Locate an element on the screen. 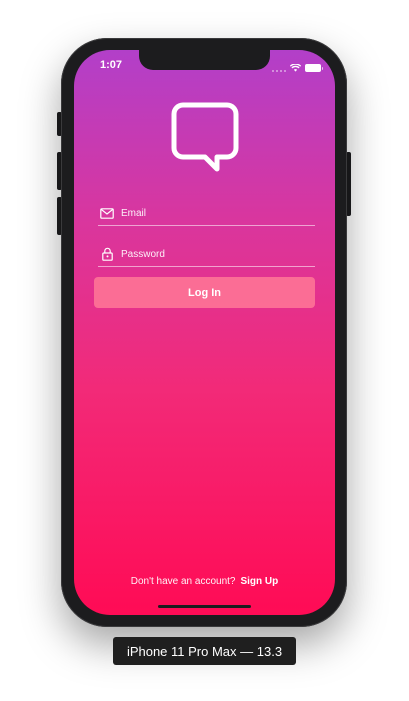 The height and width of the screenshot is (701, 409). battery-icon is located at coordinates (314, 68).